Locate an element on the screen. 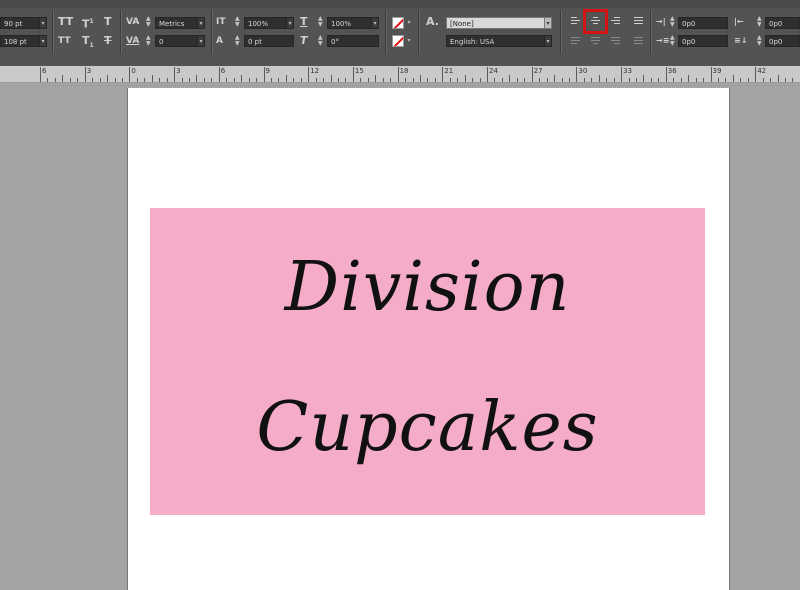 The width and height of the screenshot is (800, 590). horizontal-scale-icon: T is located at coordinates (304, 21).